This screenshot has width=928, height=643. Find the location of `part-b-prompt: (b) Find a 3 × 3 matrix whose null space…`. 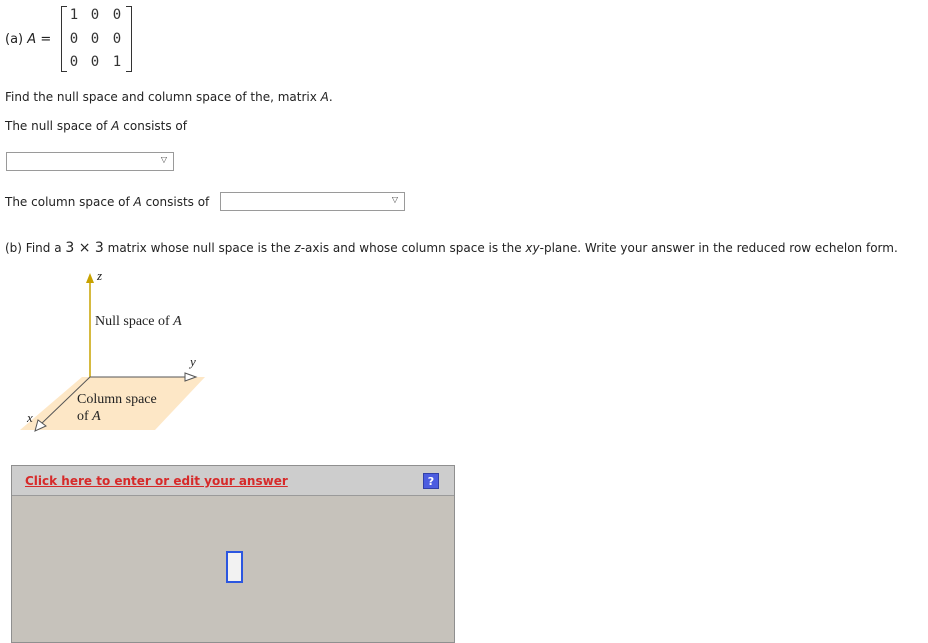

part-b-prompt: (b) Find a 3 × 3 matrix whose null space… is located at coordinates (451, 248).